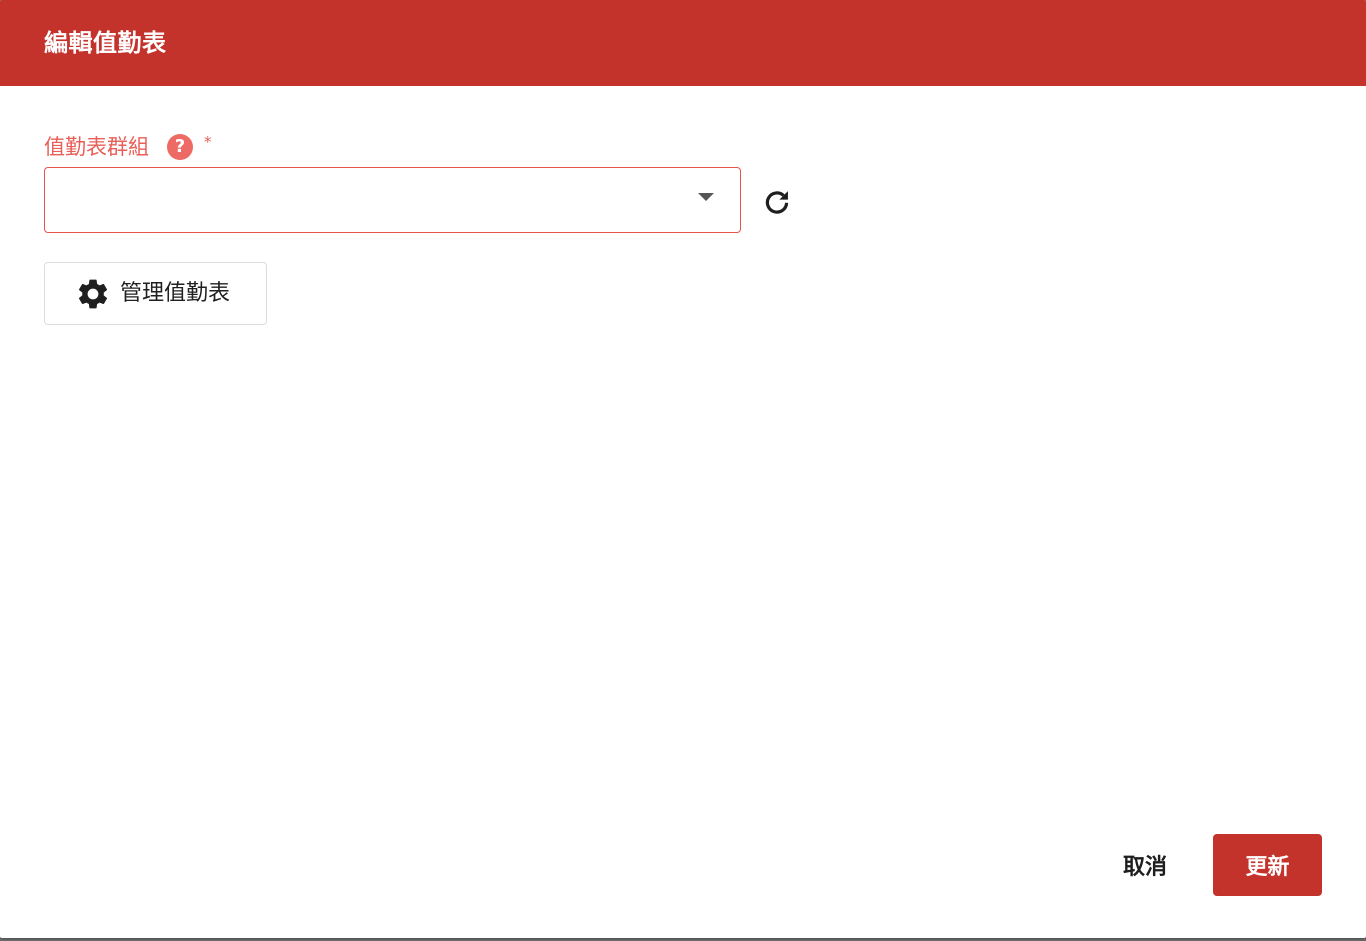 The height and width of the screenshot is (941, 1366). What do you see at coordinates (392, 200) in the screenshot?
I see `duty-group-select` at bounding box center [392, 200].